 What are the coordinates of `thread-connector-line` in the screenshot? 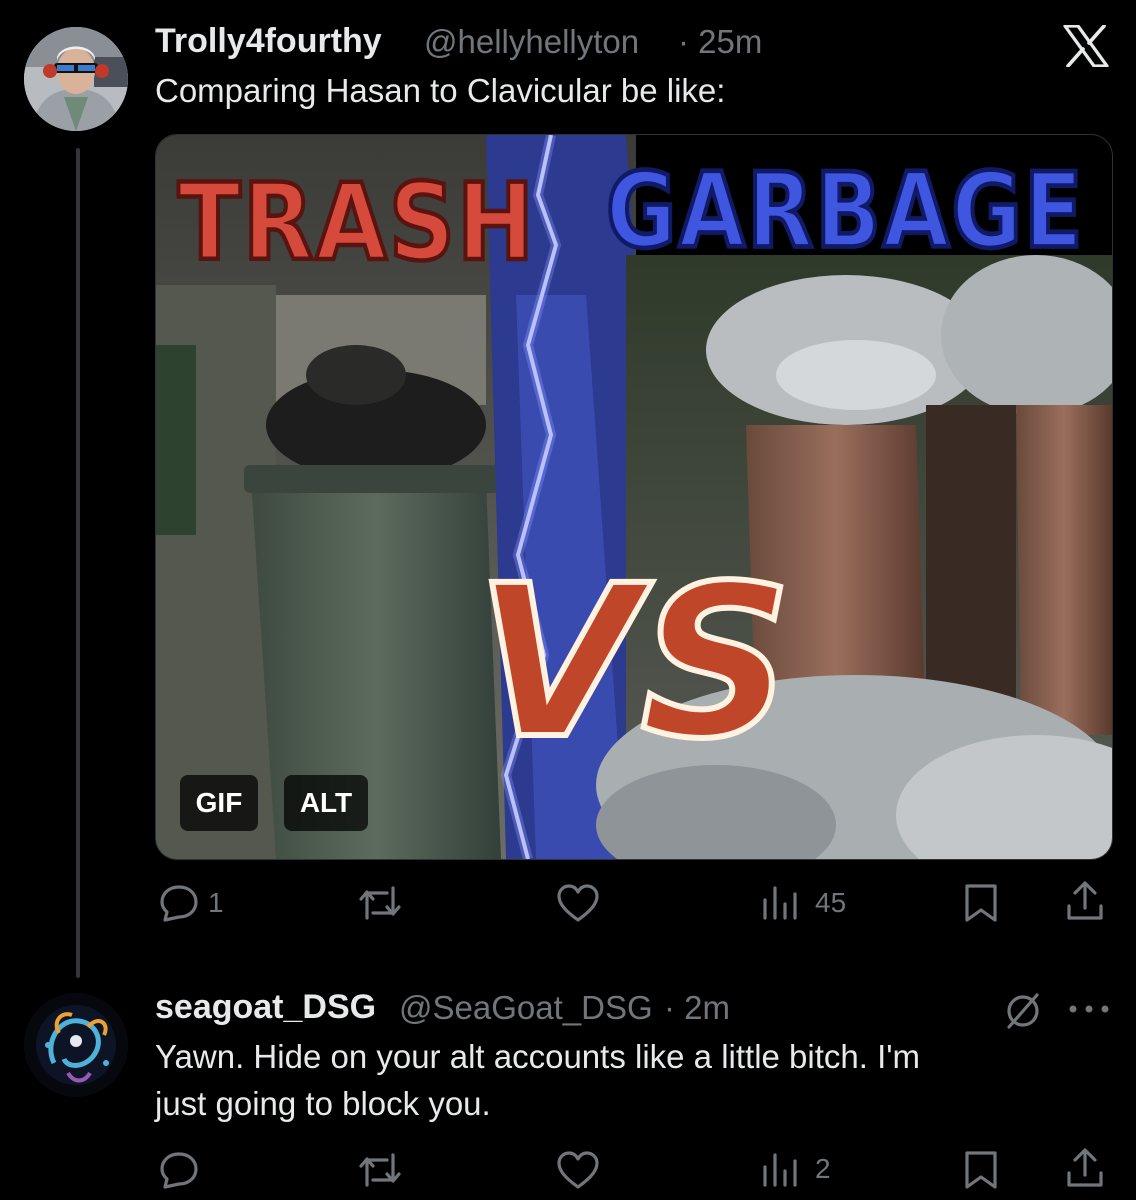 It's located at (78, 563).